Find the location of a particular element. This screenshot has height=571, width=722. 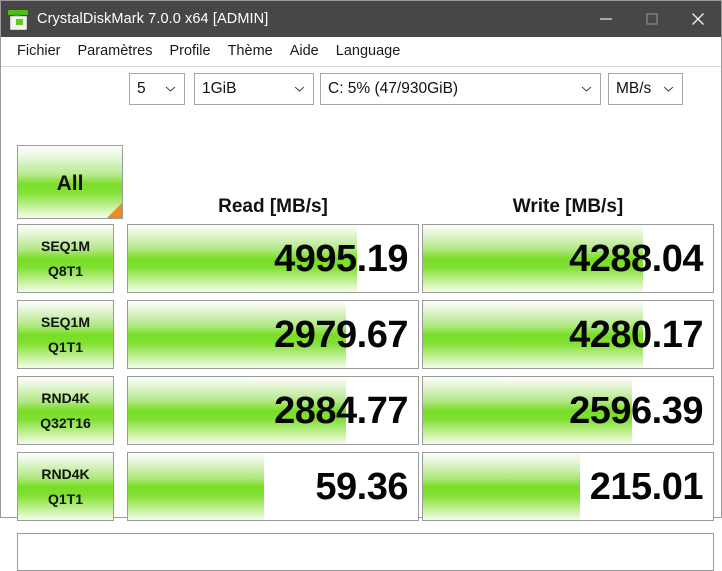

menu-item-parametres: Paramètres is located at coordinates (115, 51).